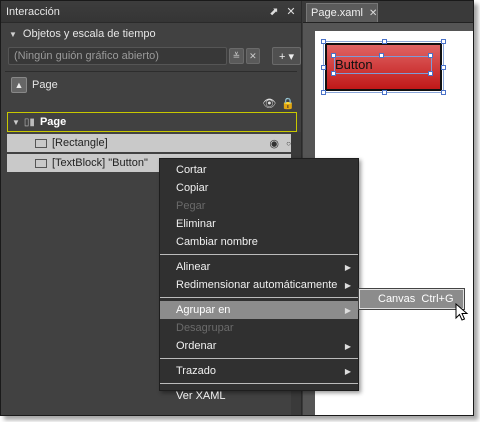 The image size is (480, 422). What do you see at coordinates (259, 206) in the screenshot?
I see `menu-item-pegar: Pegar` at bounding box center [259, 206].